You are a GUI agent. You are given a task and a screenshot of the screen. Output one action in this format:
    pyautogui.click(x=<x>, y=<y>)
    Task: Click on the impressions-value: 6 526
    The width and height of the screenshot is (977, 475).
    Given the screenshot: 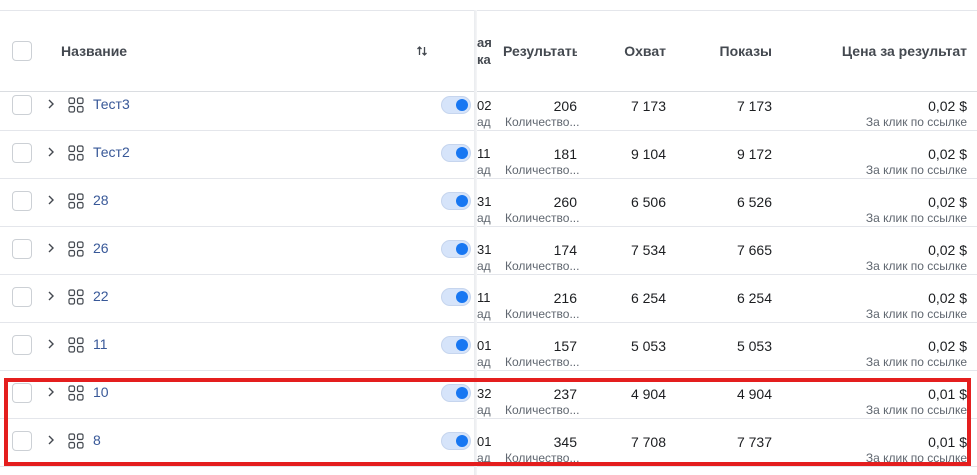 What is the action you would take?
    pyautogui.click(x=754, y=202)
    